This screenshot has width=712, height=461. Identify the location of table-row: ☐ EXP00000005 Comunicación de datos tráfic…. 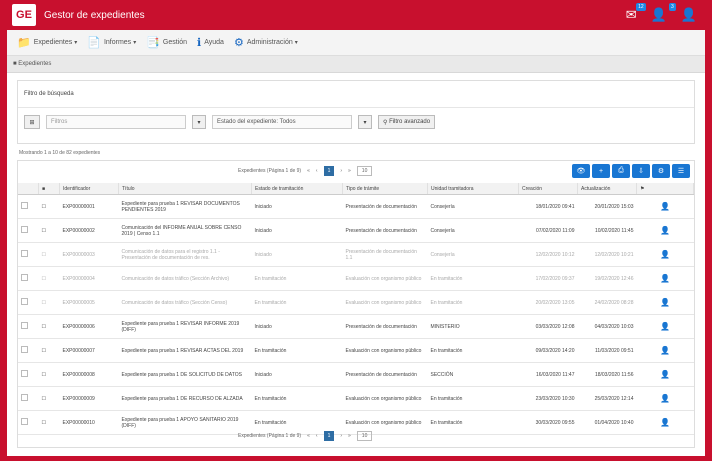
(356, 302).